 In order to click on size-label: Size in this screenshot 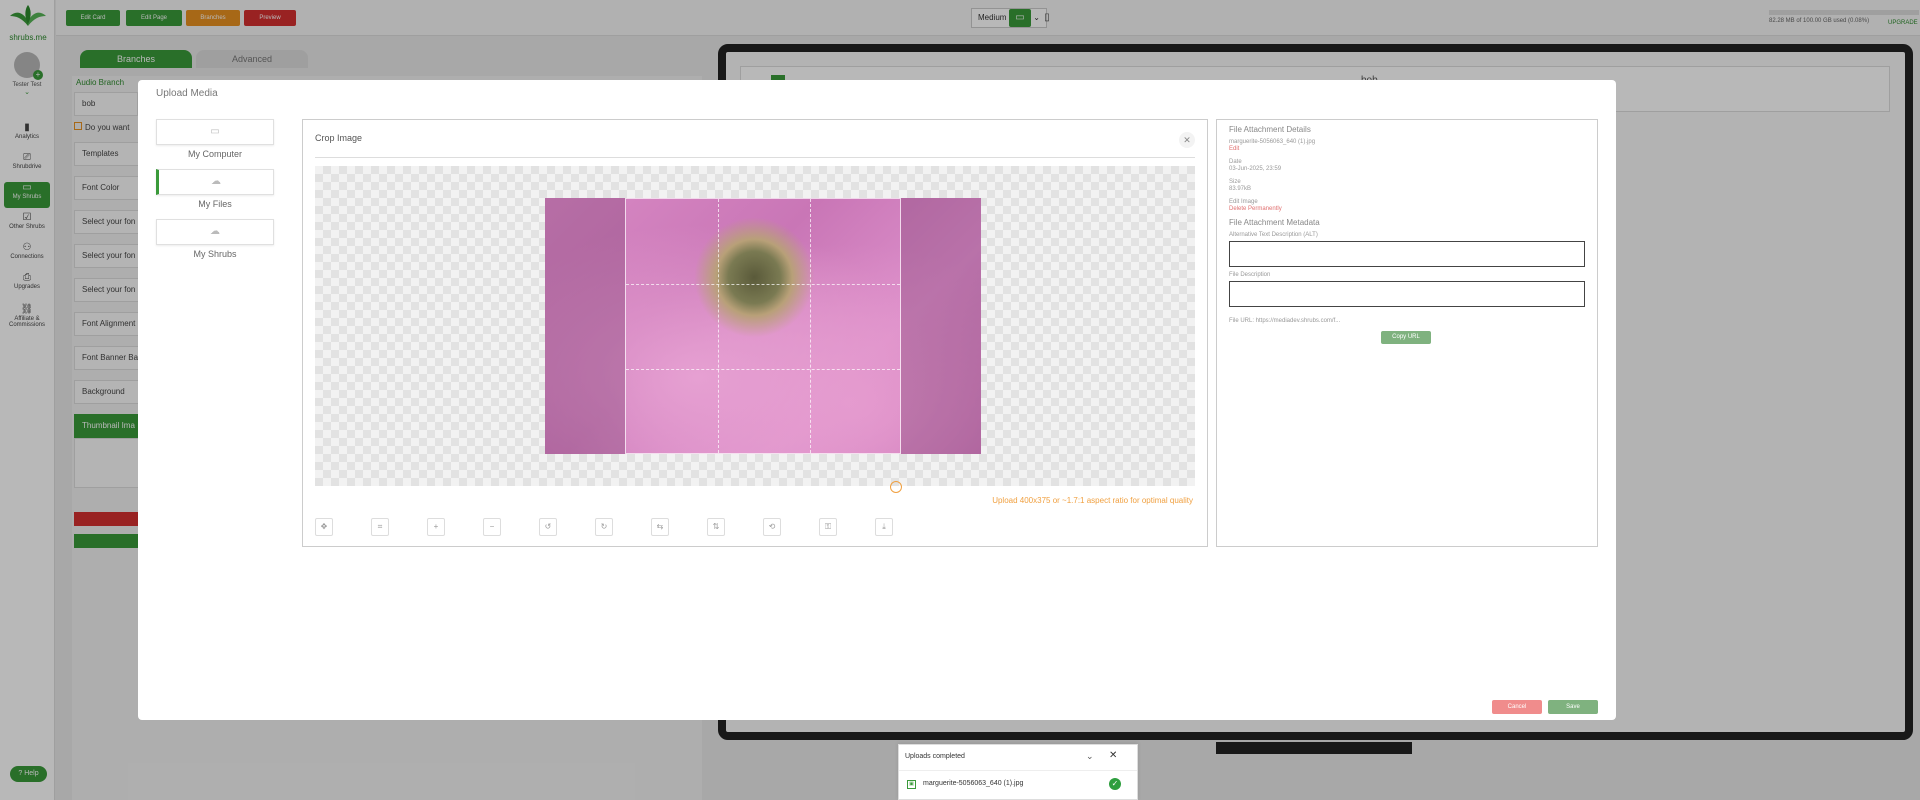, I will do `click(1235, 182)`.